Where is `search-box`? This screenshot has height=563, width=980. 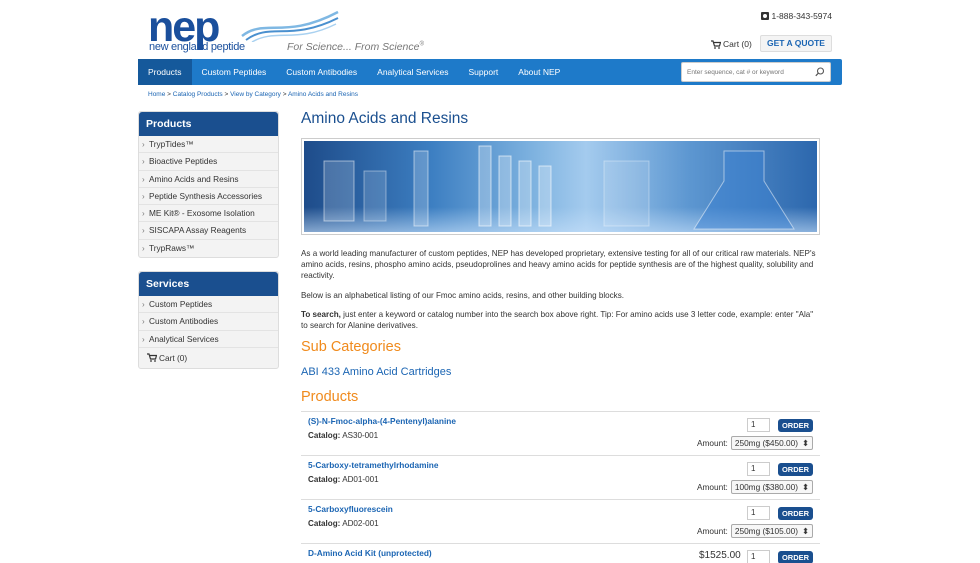 search-box is located at coordinates (756, 72).